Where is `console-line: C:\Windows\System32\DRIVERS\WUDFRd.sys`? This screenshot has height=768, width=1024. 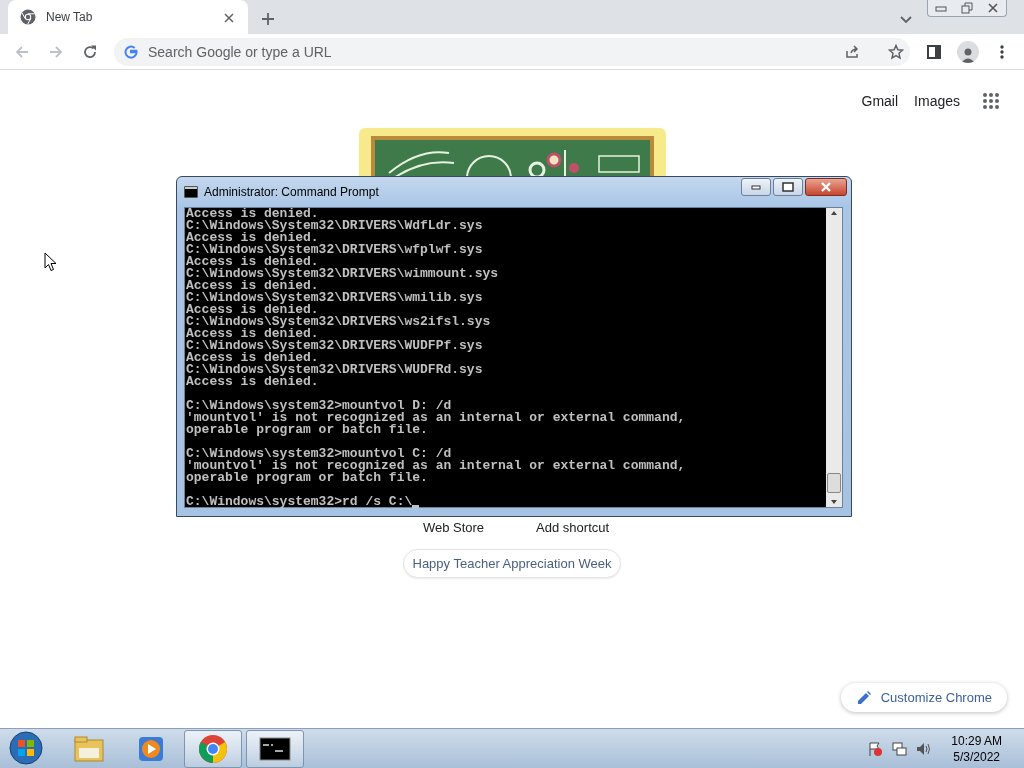 console-line: C:\Windows\System32\DRIVERS\WUDFRd.sys is located at coordinates (334, 370).